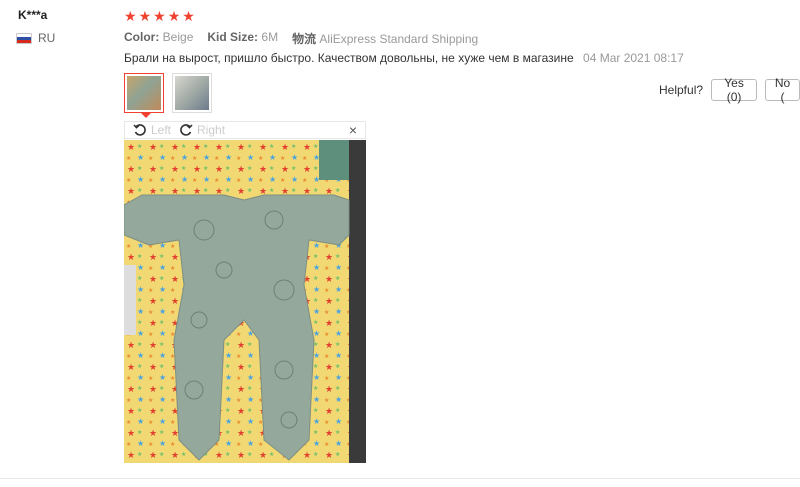  I want to click on rating-stars: ★ ★ ★ ★ ★, so click(159, 16).